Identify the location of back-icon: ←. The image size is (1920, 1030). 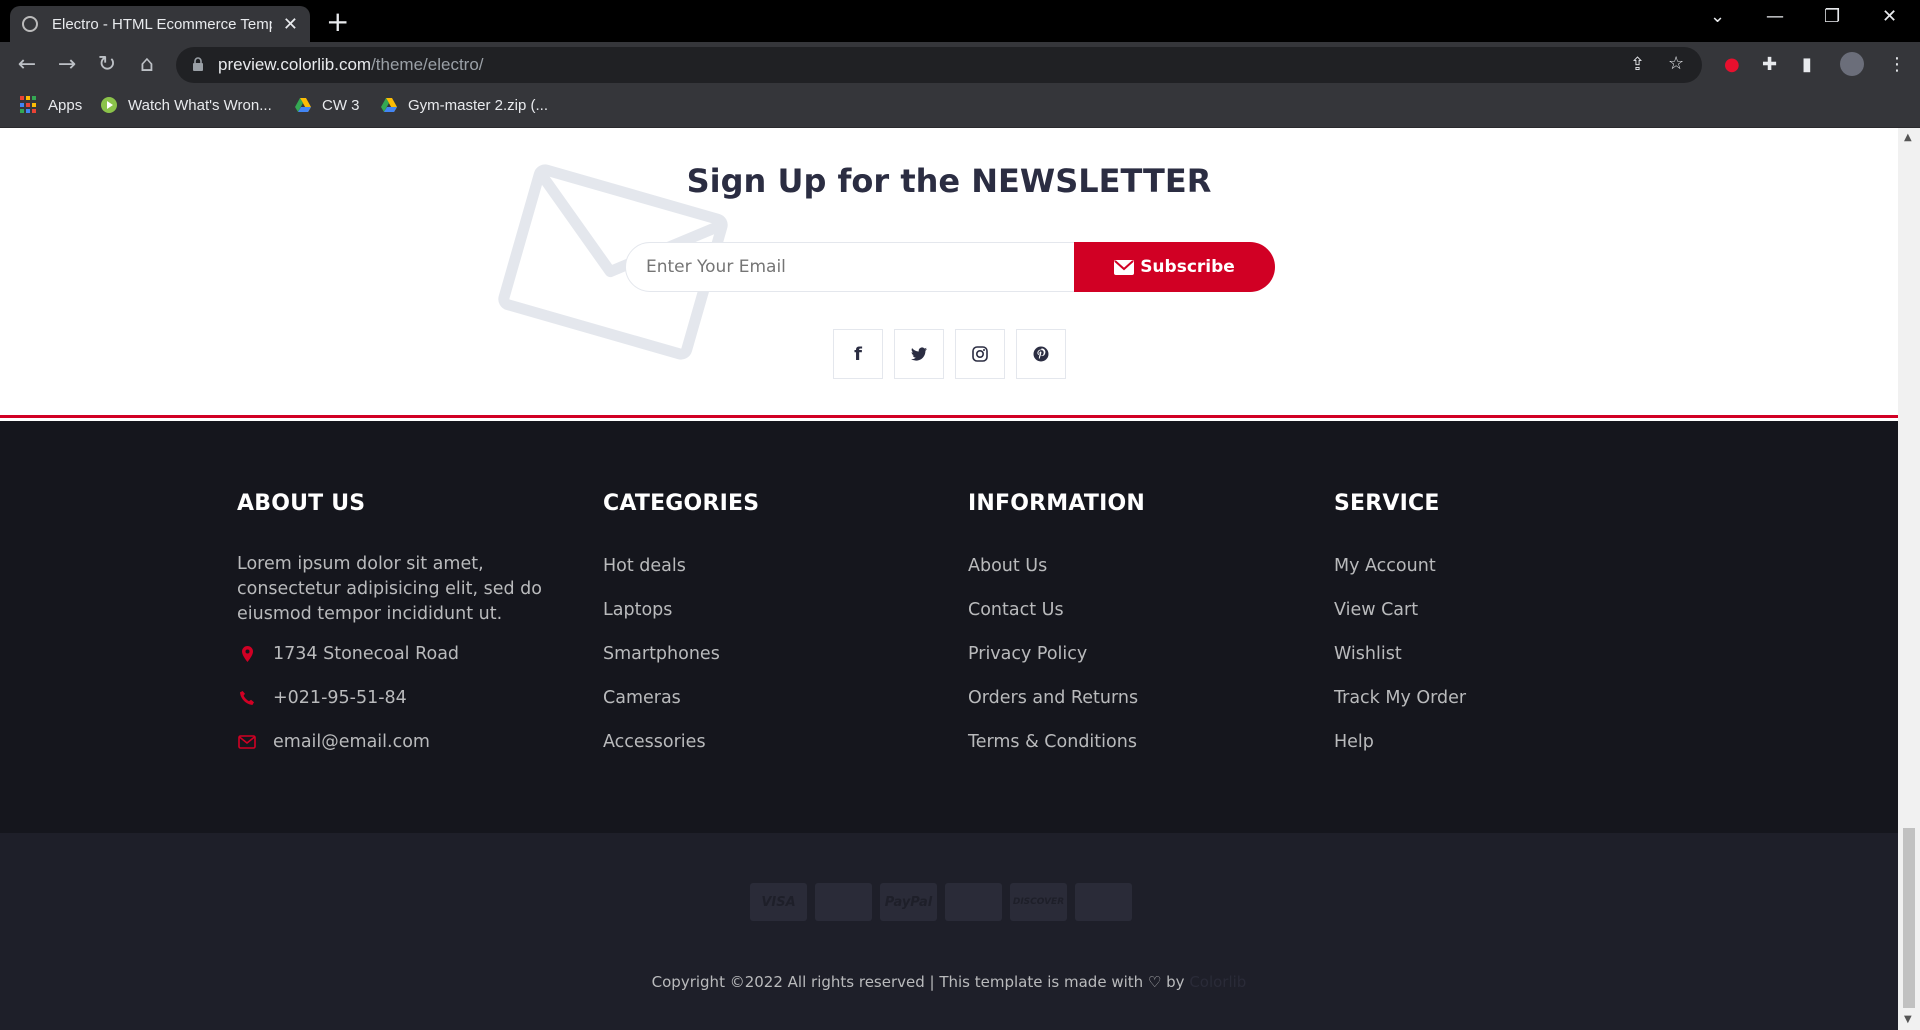
(27, 64).